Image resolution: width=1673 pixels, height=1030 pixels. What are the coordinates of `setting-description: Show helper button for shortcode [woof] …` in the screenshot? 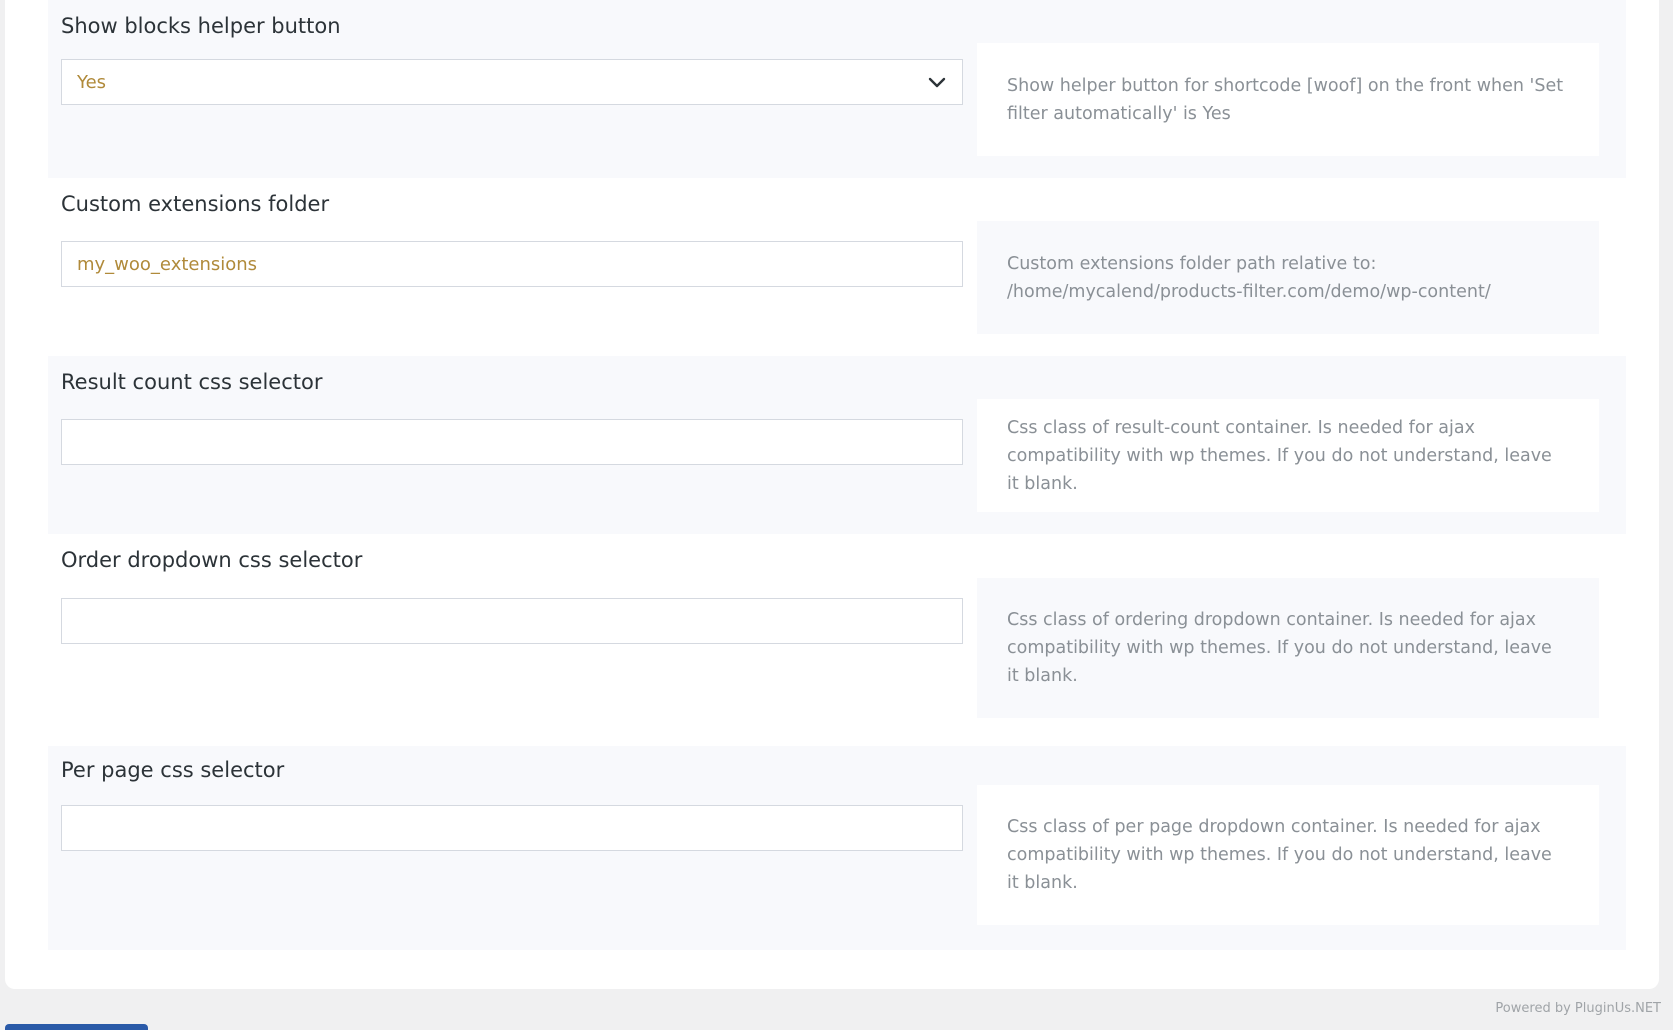 It's located at (1288, 99).